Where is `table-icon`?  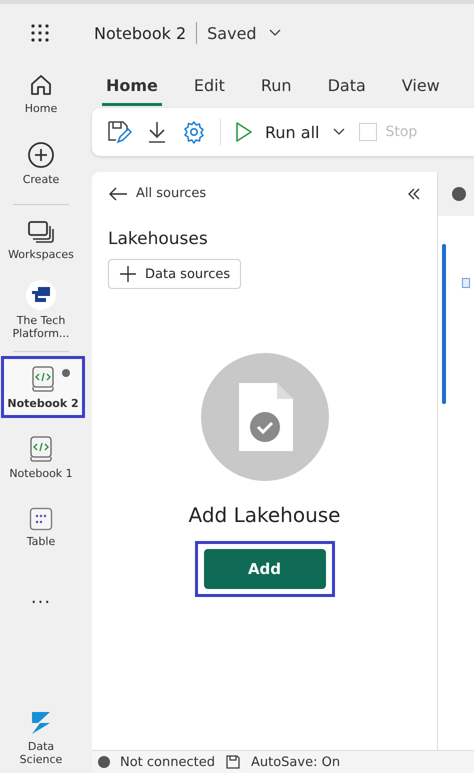
table-icon is located at coordinates (41, 518).